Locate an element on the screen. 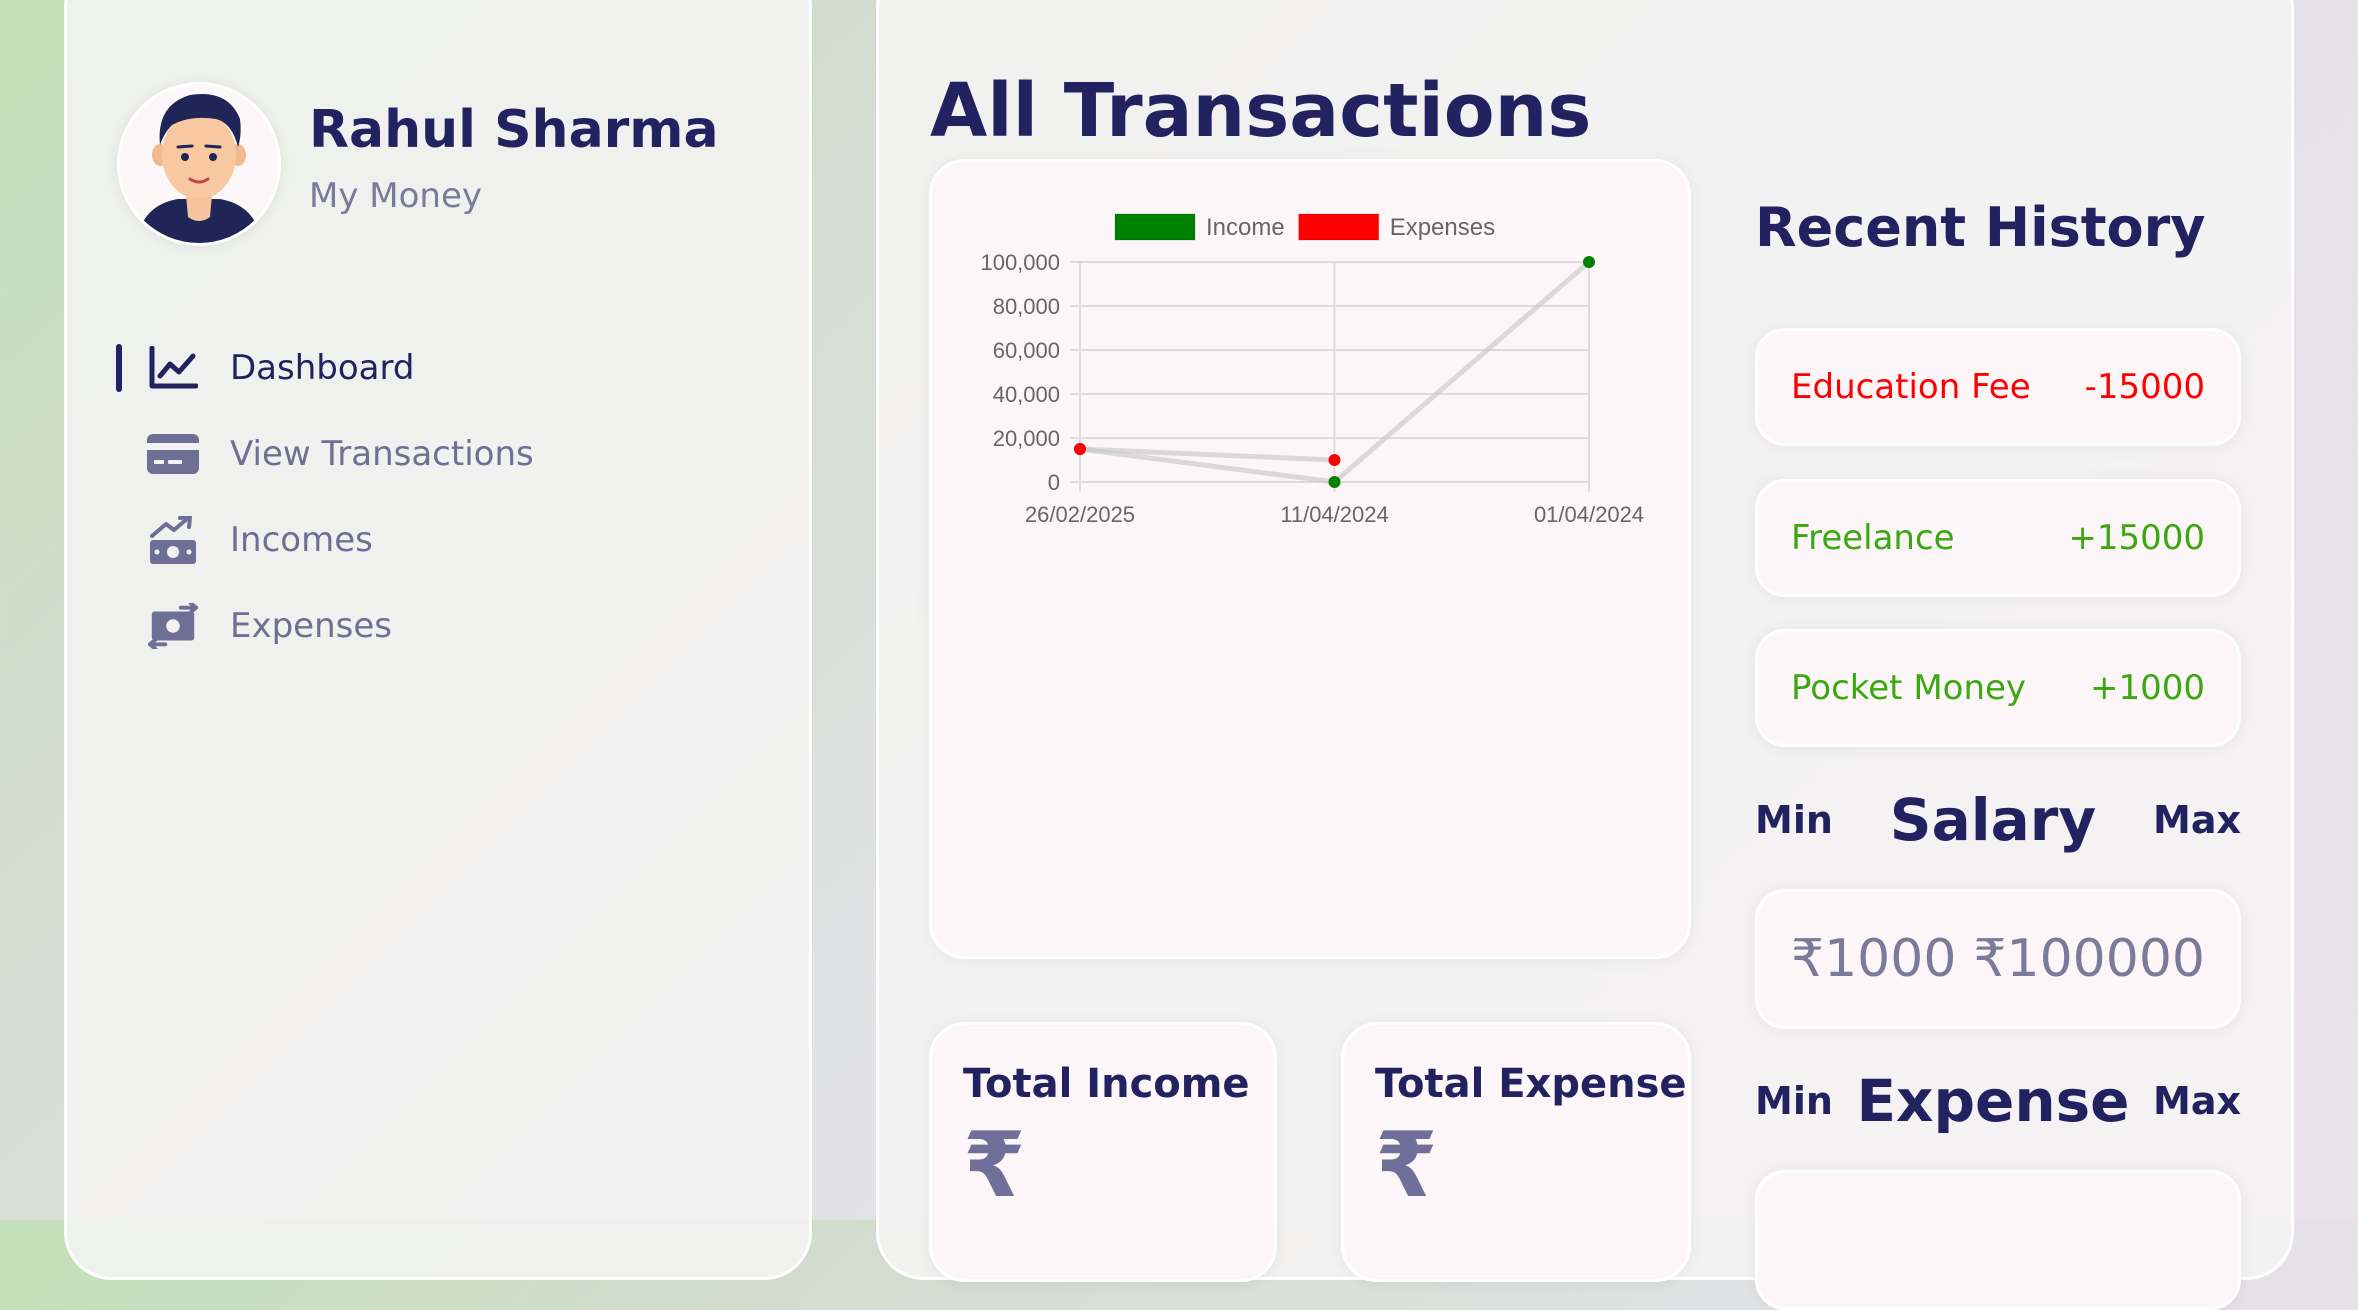  total-expense-title: Total Expense is located at coordinates (1531, 1084).